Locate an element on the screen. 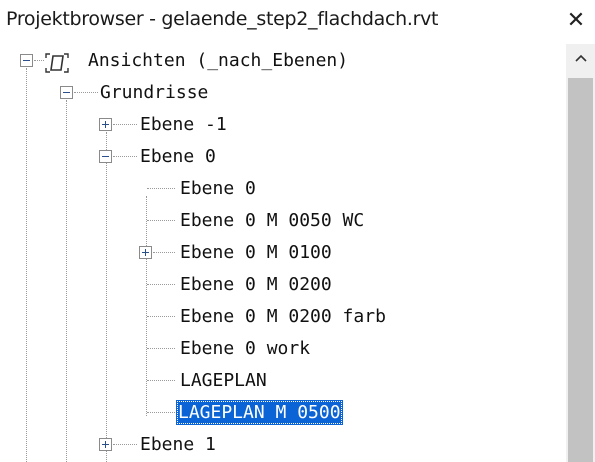  tree-view-item: Ebene 0 M 0050 WC is located at coordinates (283, 219).